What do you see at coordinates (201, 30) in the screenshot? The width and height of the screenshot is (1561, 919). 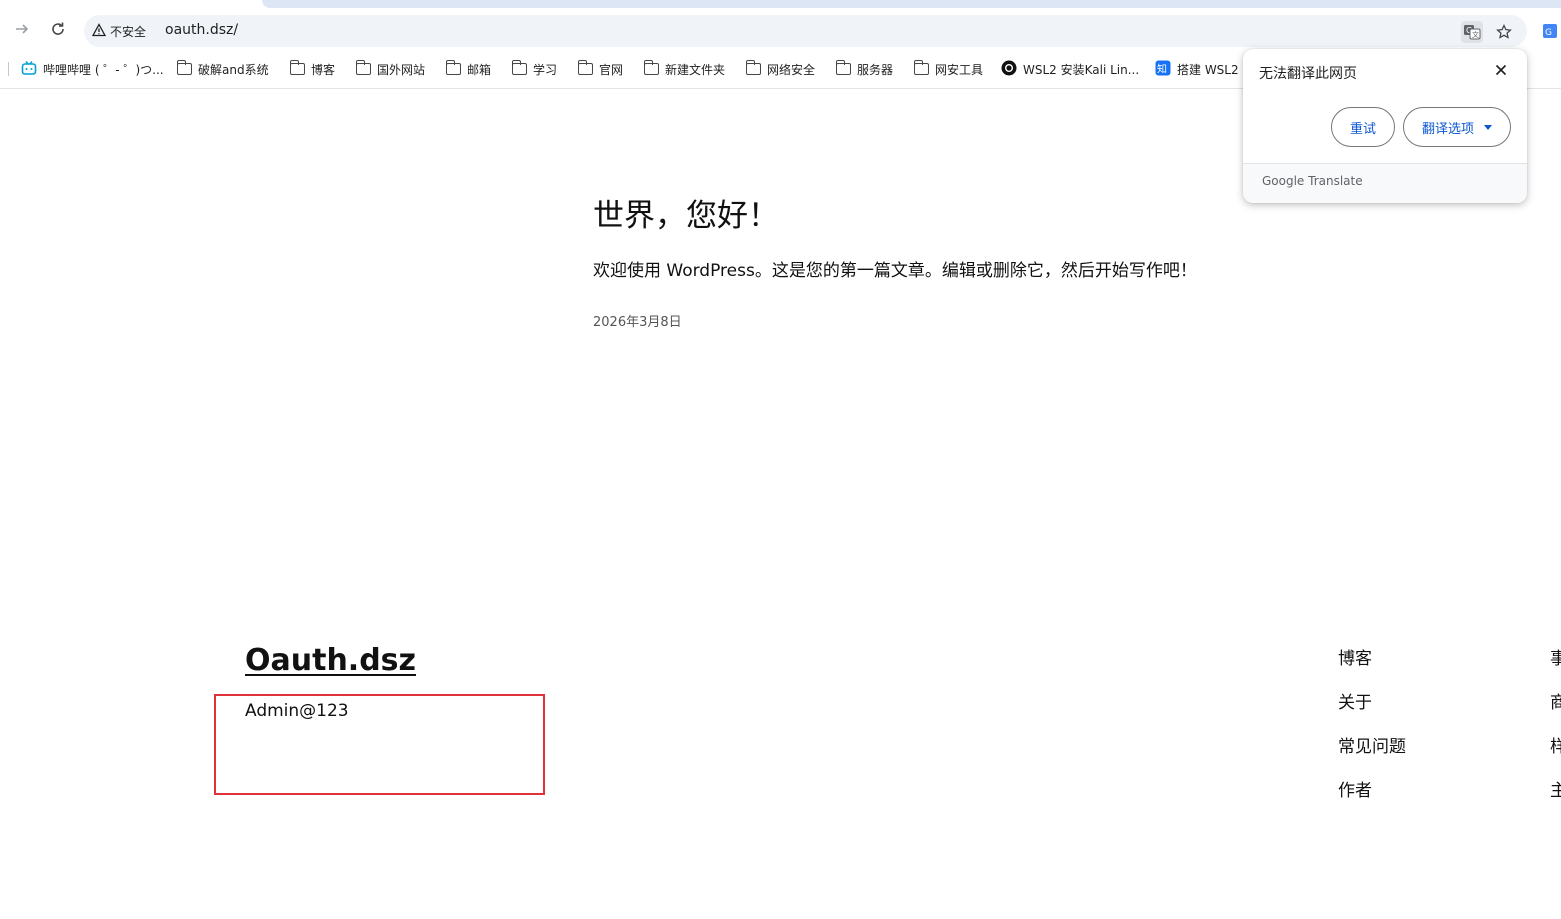 I see `url-text: oauth.dsz/` at bounding box center [201, 30].